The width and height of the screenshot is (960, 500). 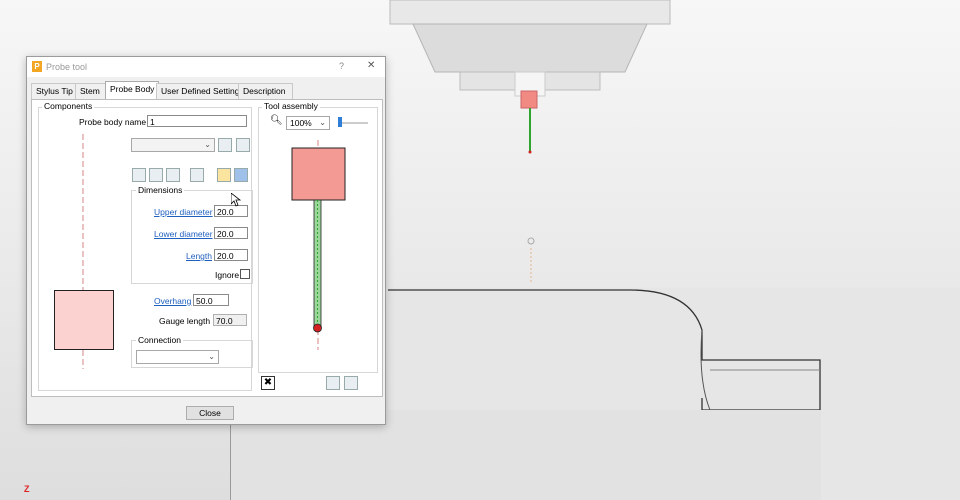 I want to click on reset-icon: ✖, so click(x=268, y=383).